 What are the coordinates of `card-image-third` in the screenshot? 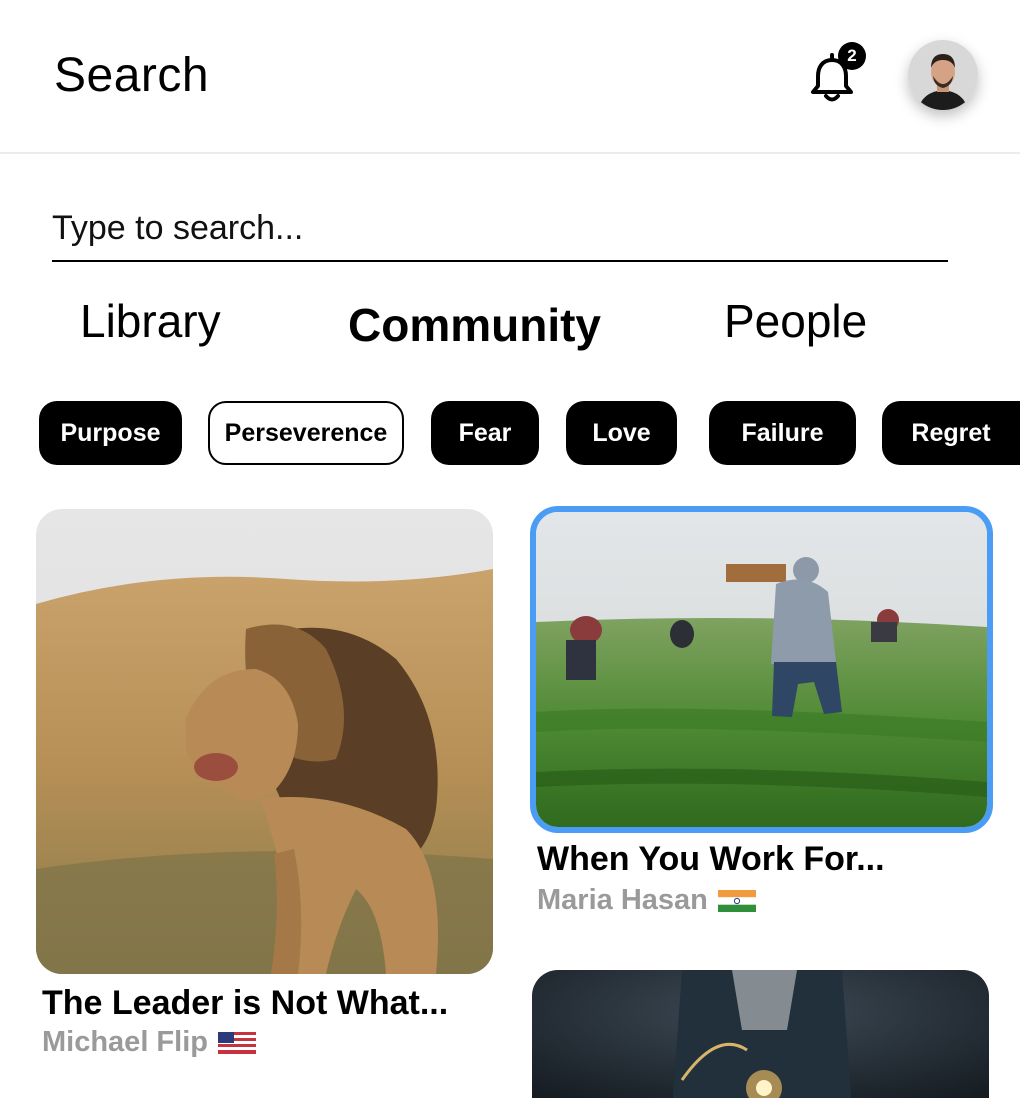 It's located at (760, 1034).